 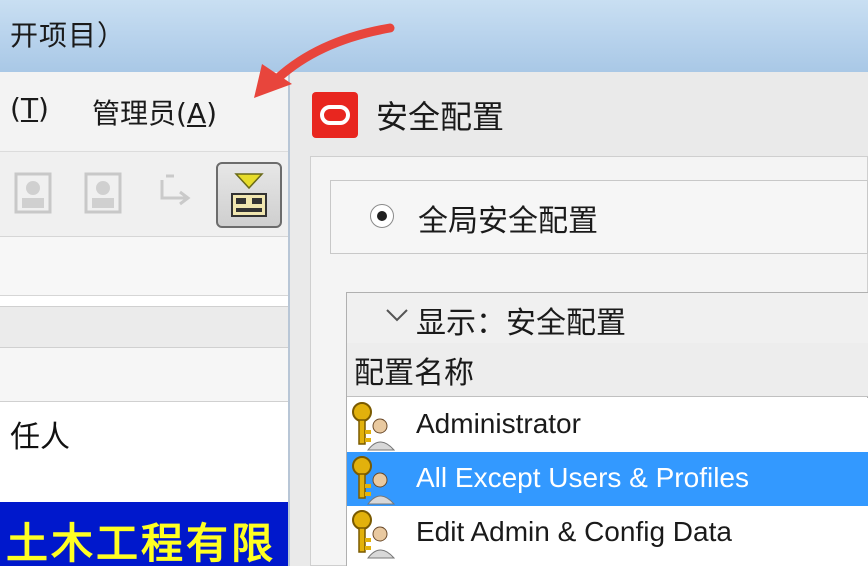 I want to click on chevron-down-icon, so click(x=397, y=318).